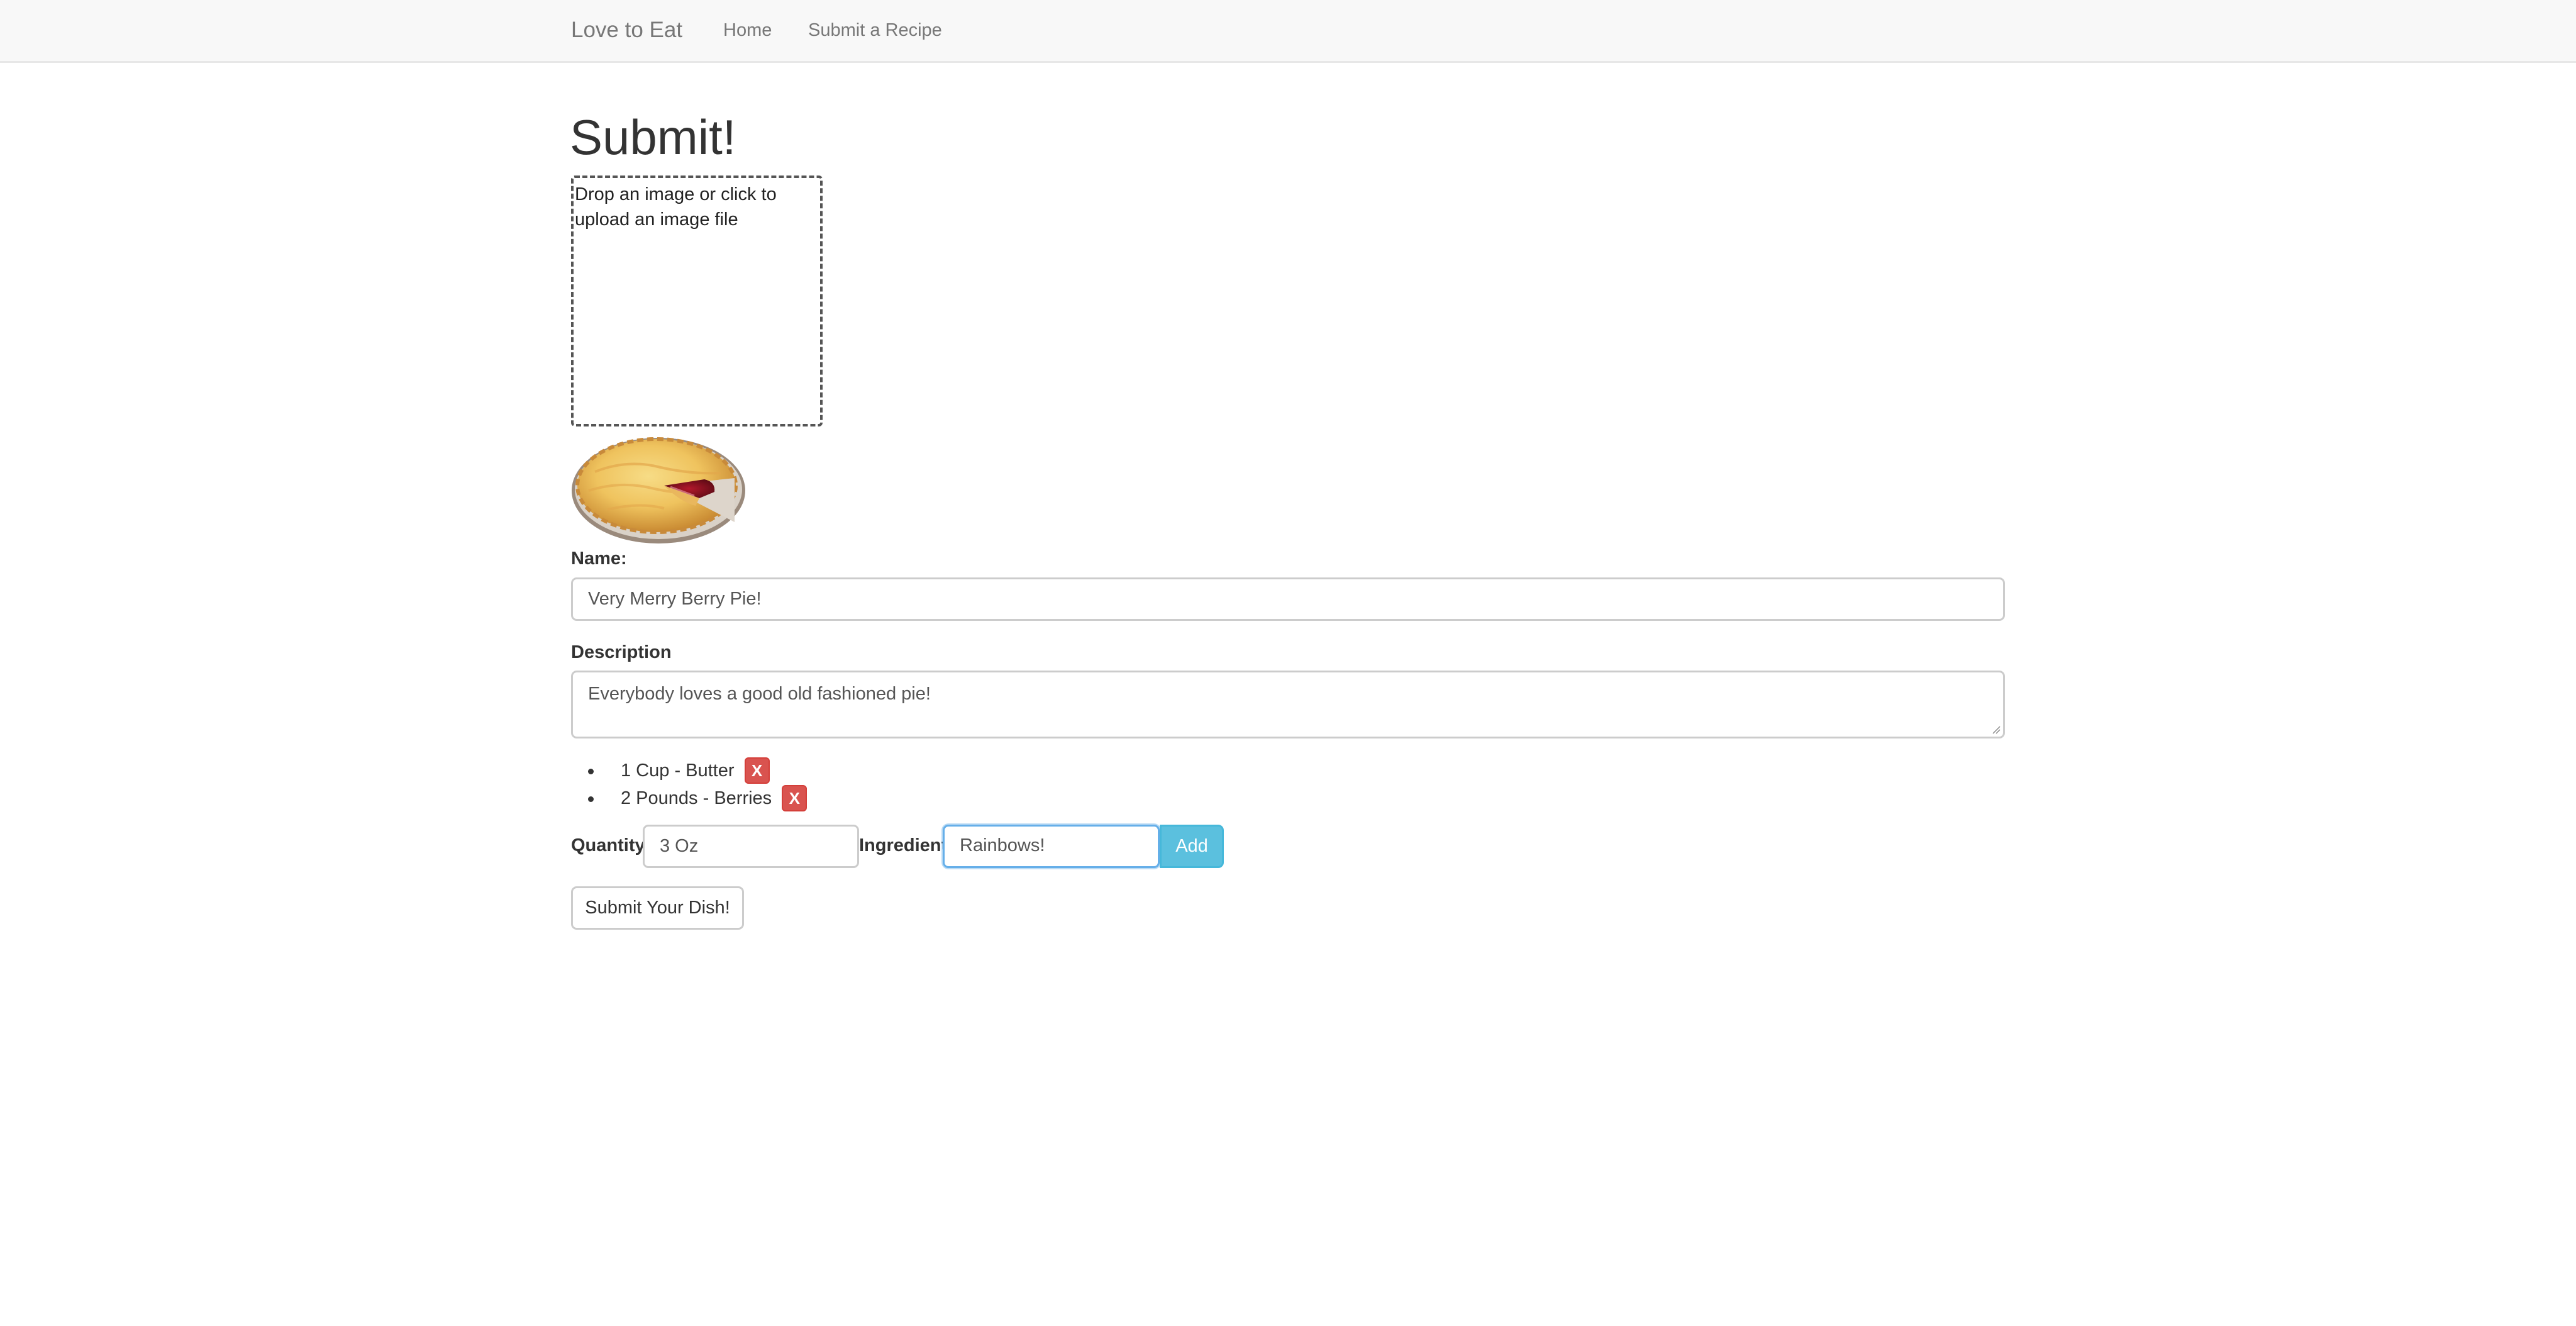 The width and height of the screenshot is (2576, 1326). Describe the element at coordinates (678, 770) in the screenshot. I see `ingredient-text: 1 Cup - Butter` at that location.